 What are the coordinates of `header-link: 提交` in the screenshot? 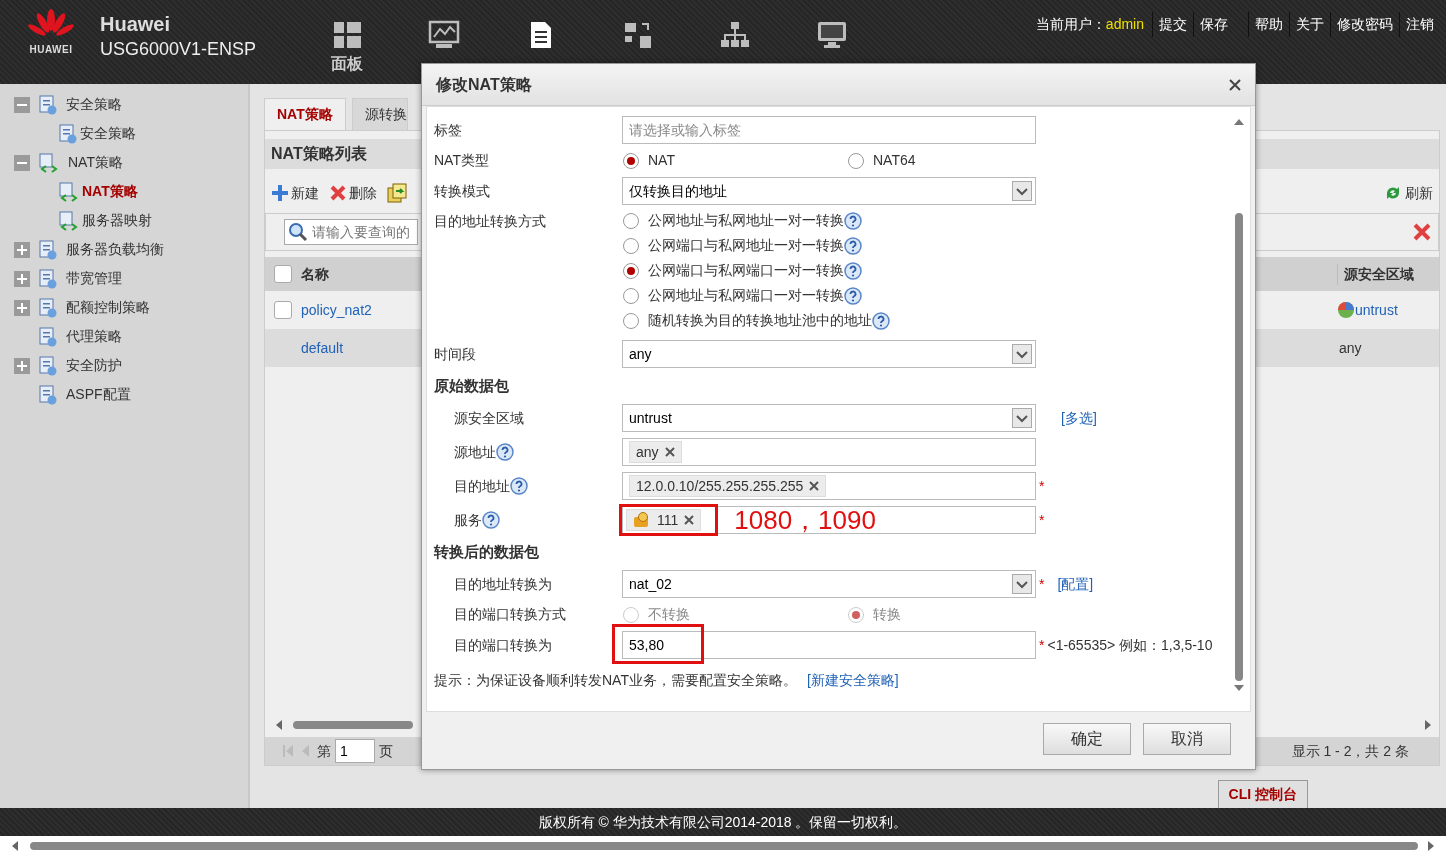 It's located at (1172, 24).